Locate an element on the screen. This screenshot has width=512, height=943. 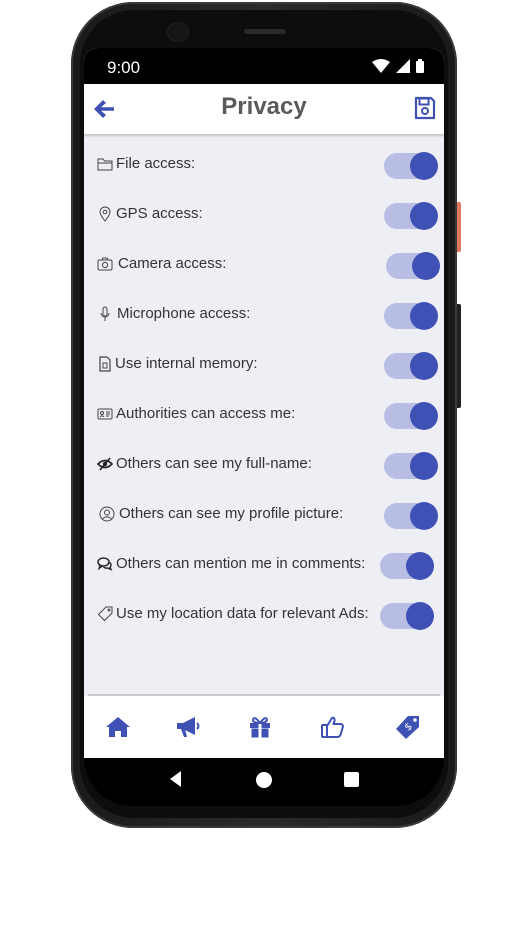
camera-icon is located at coordinates (105, 264).